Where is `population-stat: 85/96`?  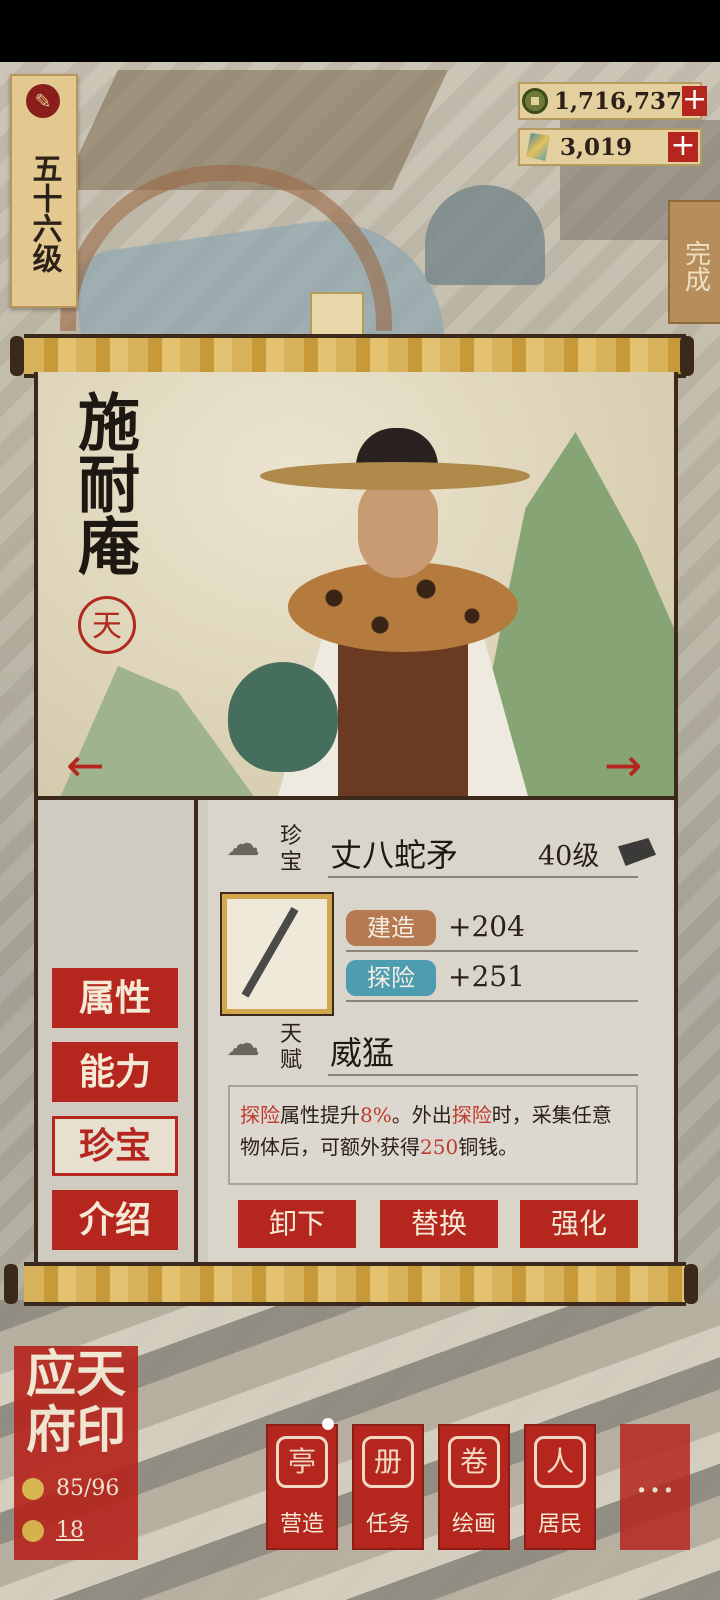
population-stat: 85/96 is located at coordinates (70, 1488).